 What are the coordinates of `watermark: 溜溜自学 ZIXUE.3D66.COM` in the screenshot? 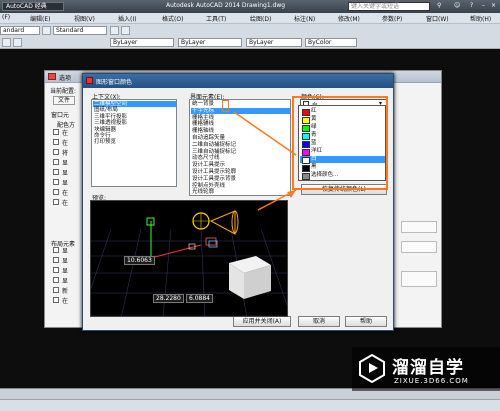 It's located at (426, 369).